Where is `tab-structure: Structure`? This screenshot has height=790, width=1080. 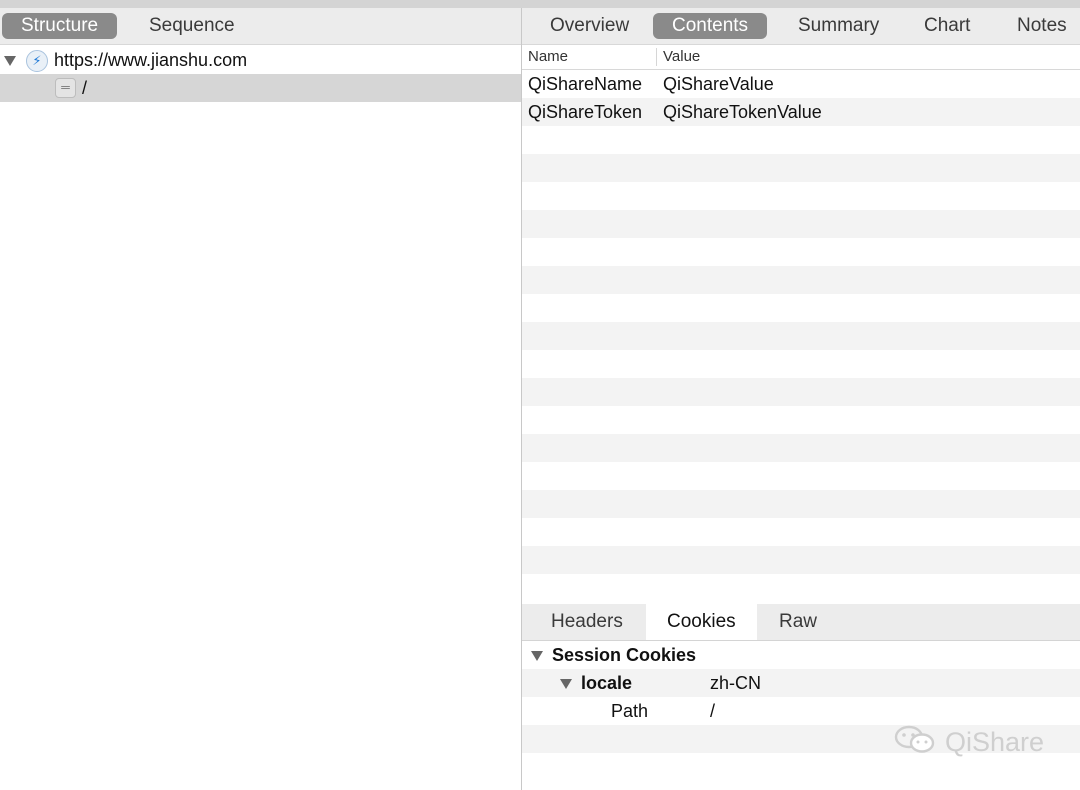
tab-structure: Structure is located at coordinates (60, 26).